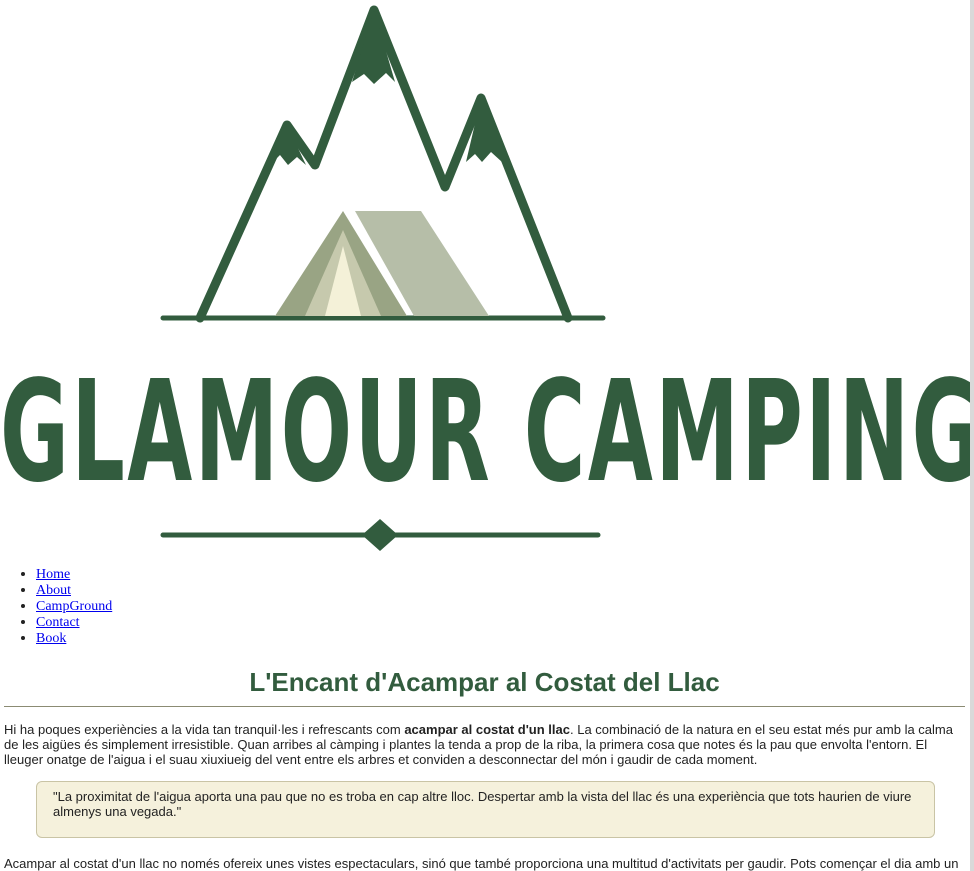 This screenshot has width=974, height=871. Describe the element at coordinates (53, 574) in the screenshot. I see `nav-link-home: Home` at that location.